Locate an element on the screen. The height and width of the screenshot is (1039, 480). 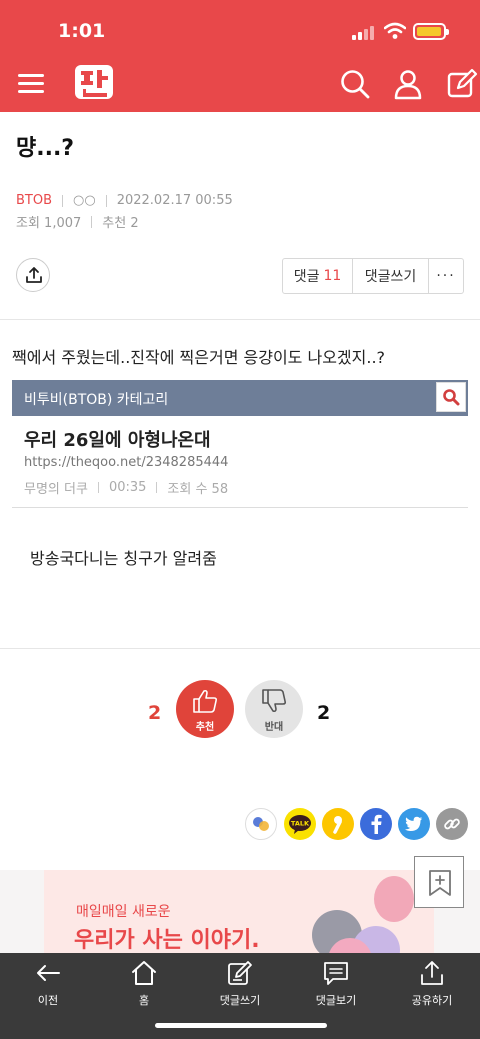
bottom-nav: 이전 홈 댓글쓰기 댓글보기 공유하기 is located at coordinates (240, 996).